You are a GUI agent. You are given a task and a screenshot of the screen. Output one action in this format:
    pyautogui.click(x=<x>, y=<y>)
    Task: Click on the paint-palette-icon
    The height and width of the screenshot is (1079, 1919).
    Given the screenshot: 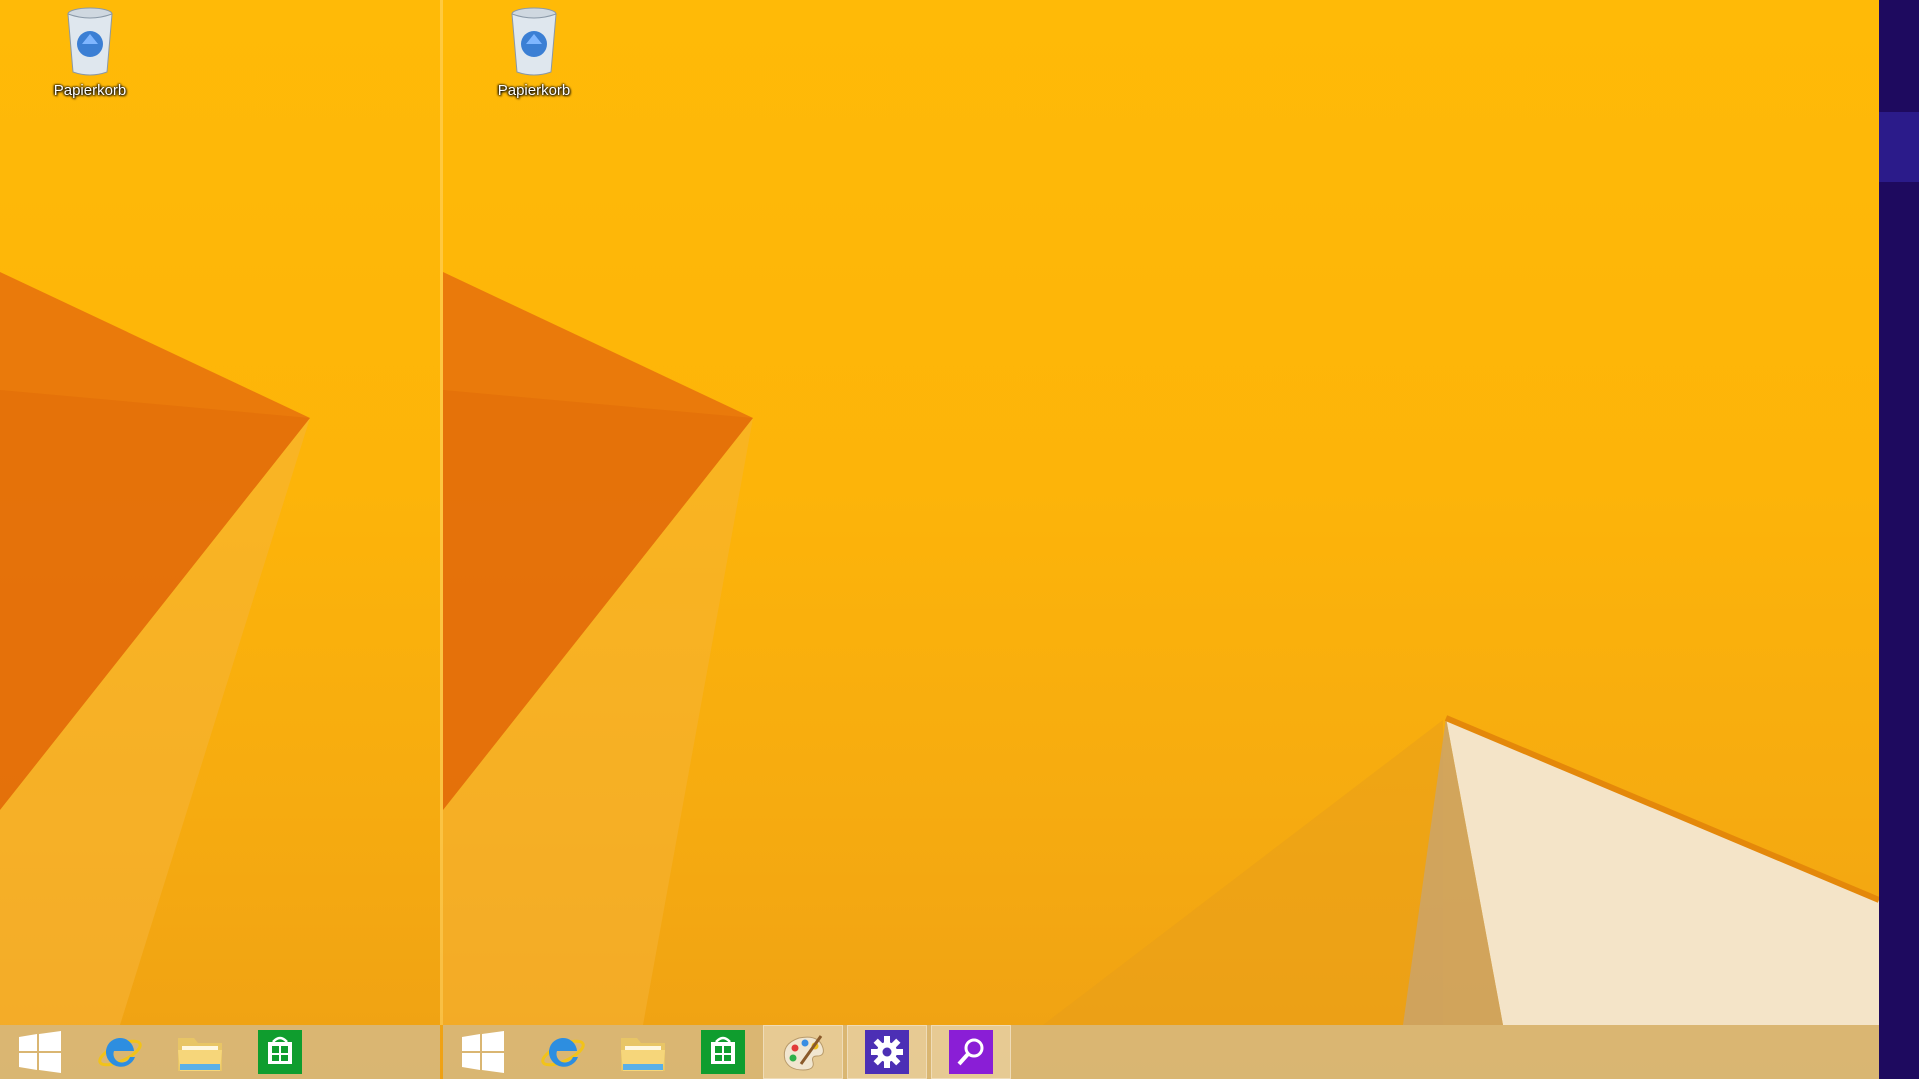 What is the action you would take?
    pyautogui.click(x=803, y=1053)
    